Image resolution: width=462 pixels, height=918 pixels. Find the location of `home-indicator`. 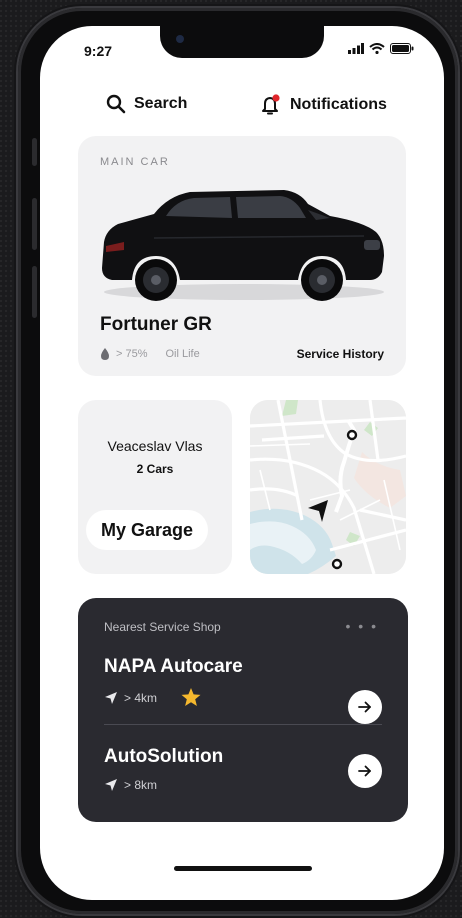

home-indicator is located at coordinates (243, 868).